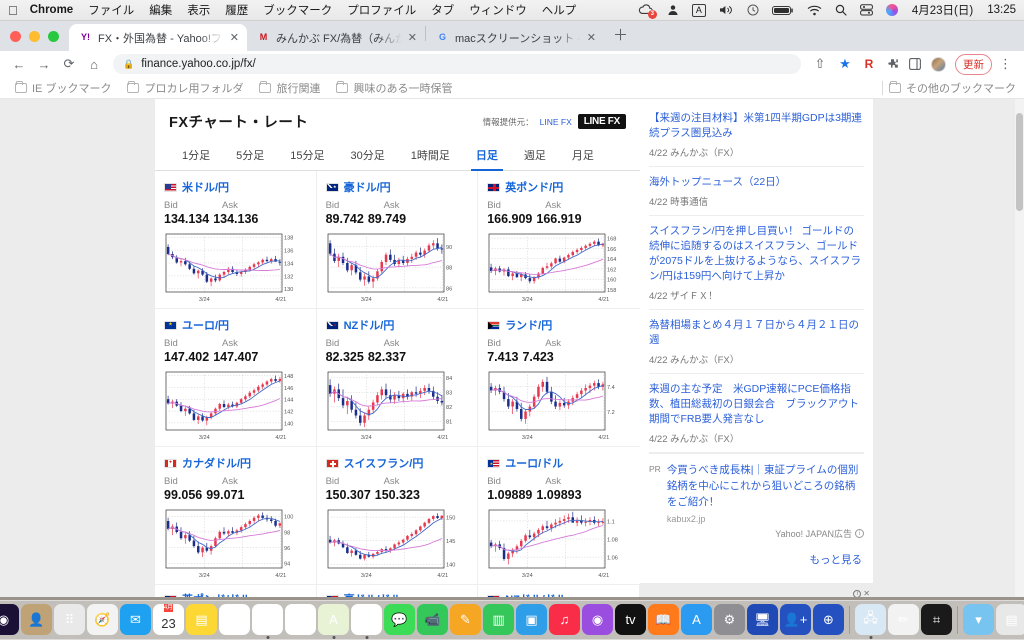 The height and width of the screenshot is (640, 1024). I want to click on fx-mini-candlestick-chart: 86 88 90 3/24 4/21, so click(397, 268).